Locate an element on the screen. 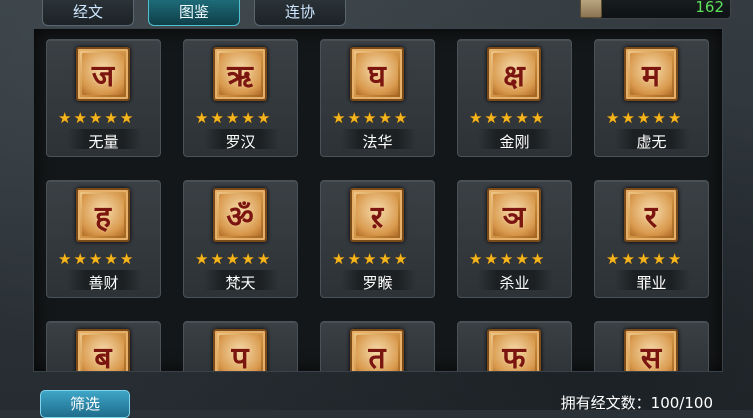 The height and width of the screenshot is (418, 753). seal-glyph: ञ is located at coordinates (514, 217).